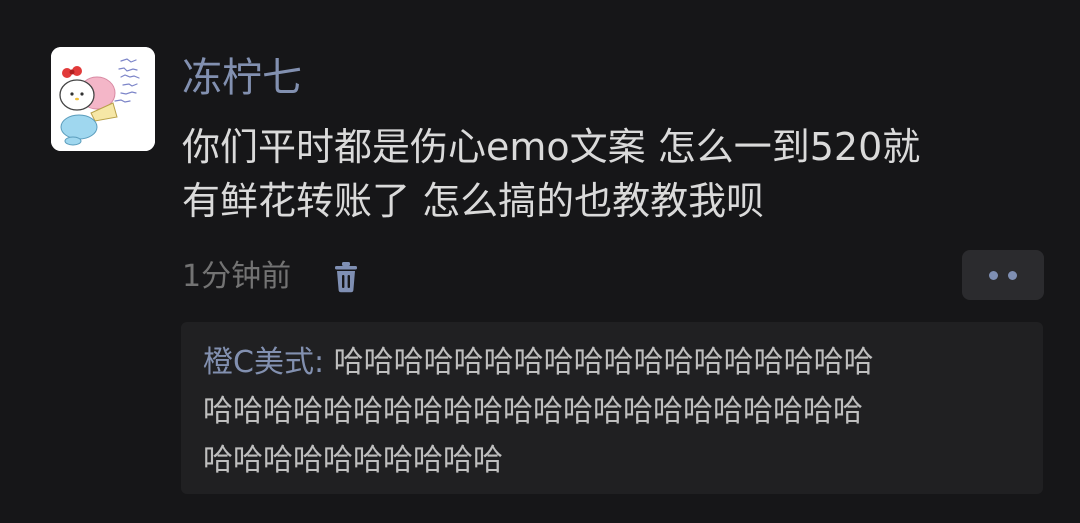 The image size is (1080, 523). I want to click on delete-button, so click(346, 277).